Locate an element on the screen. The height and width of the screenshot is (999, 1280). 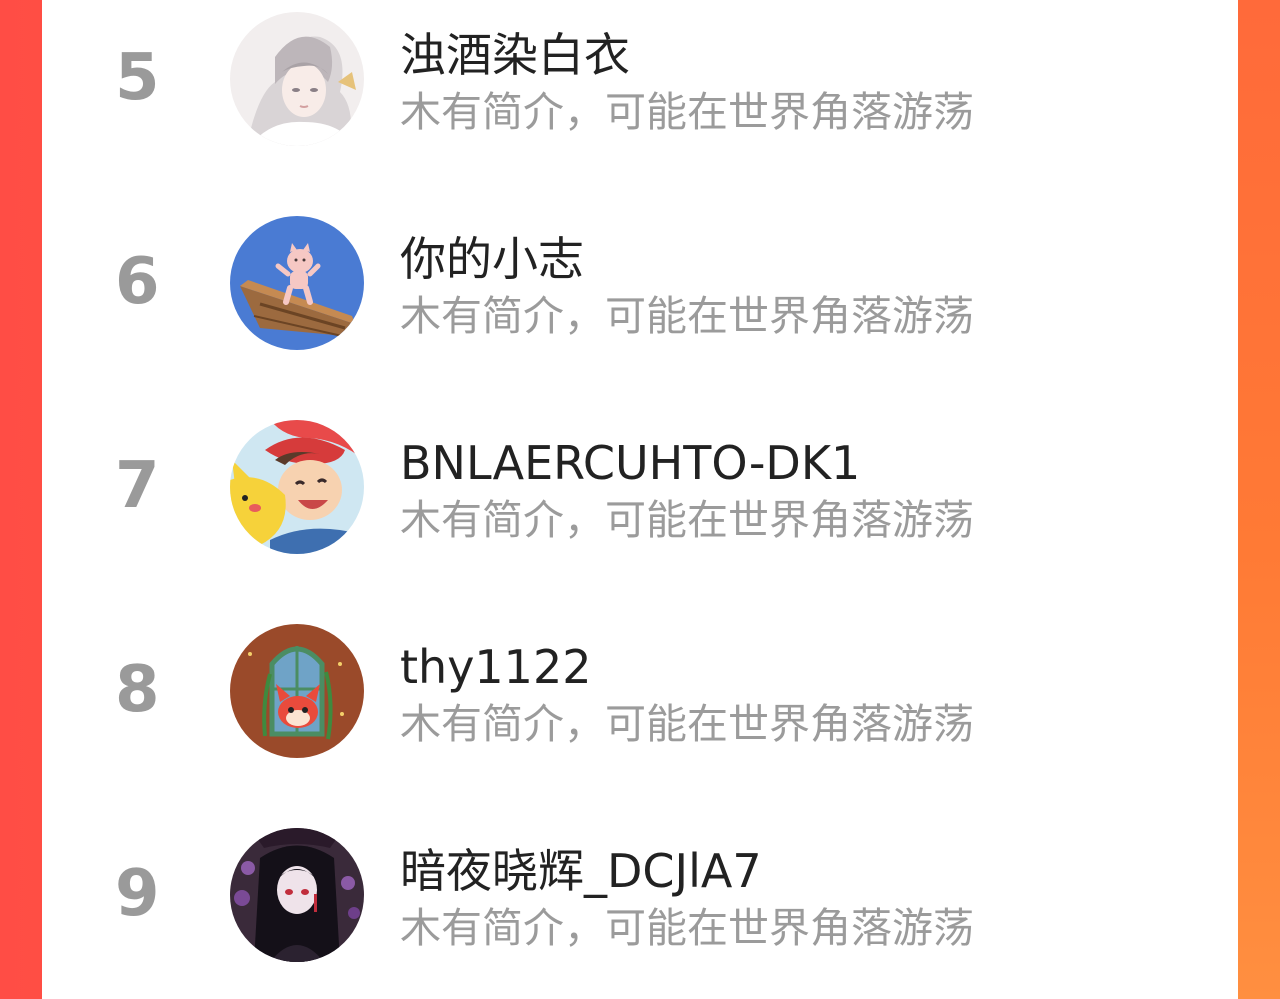
rank-number: 8 is located at coordinates (137, 690).